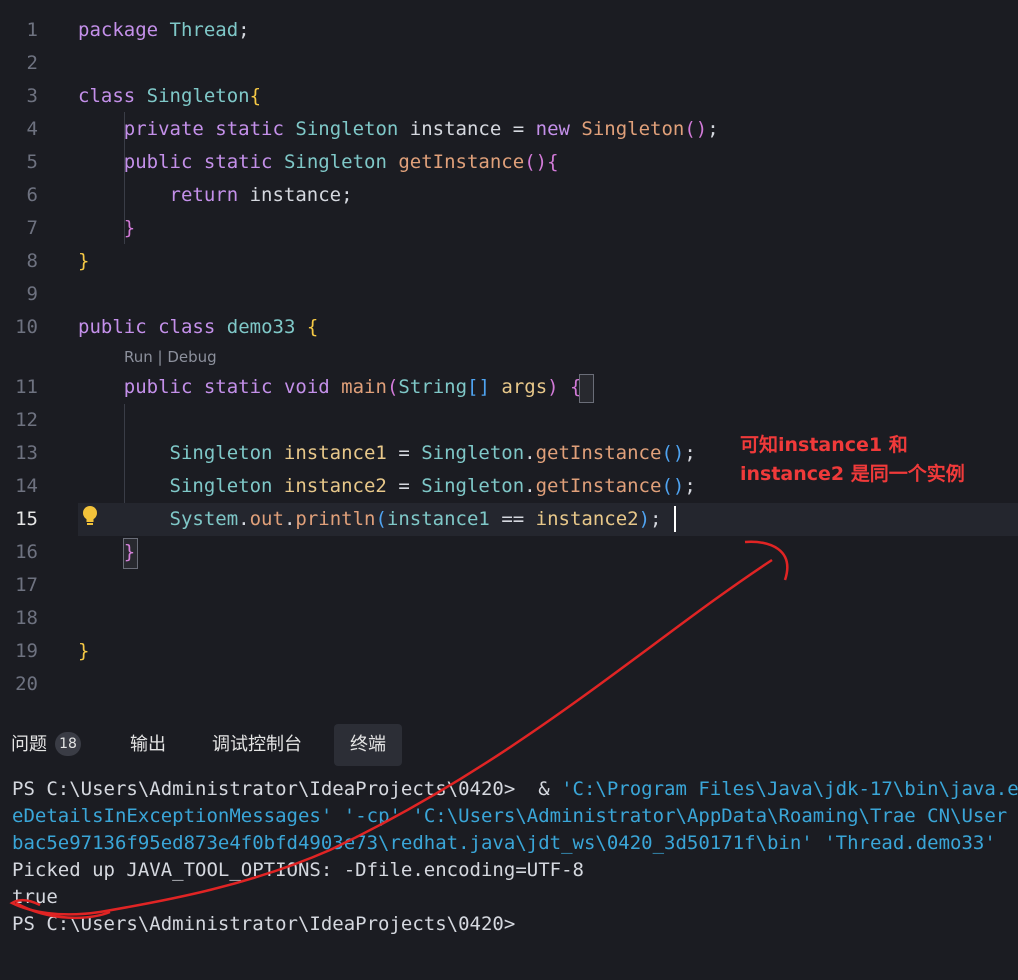 This screenshot has height=980, width=1018. Describe the element at coordinates (170, 357) in the screenshot. I see `codelens-run-debug: Run | Debug` at that location.